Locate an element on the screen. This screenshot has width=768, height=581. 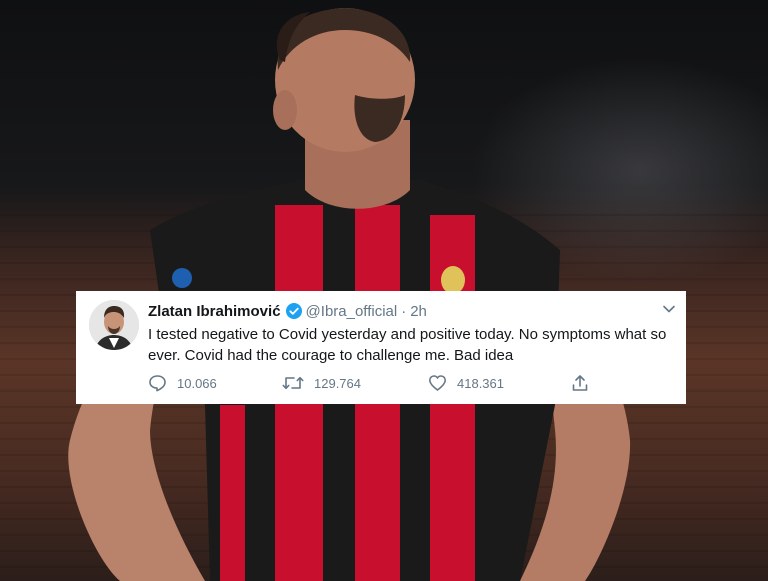
tweet-timestamp: 2h is located at coordinates (418, 311).